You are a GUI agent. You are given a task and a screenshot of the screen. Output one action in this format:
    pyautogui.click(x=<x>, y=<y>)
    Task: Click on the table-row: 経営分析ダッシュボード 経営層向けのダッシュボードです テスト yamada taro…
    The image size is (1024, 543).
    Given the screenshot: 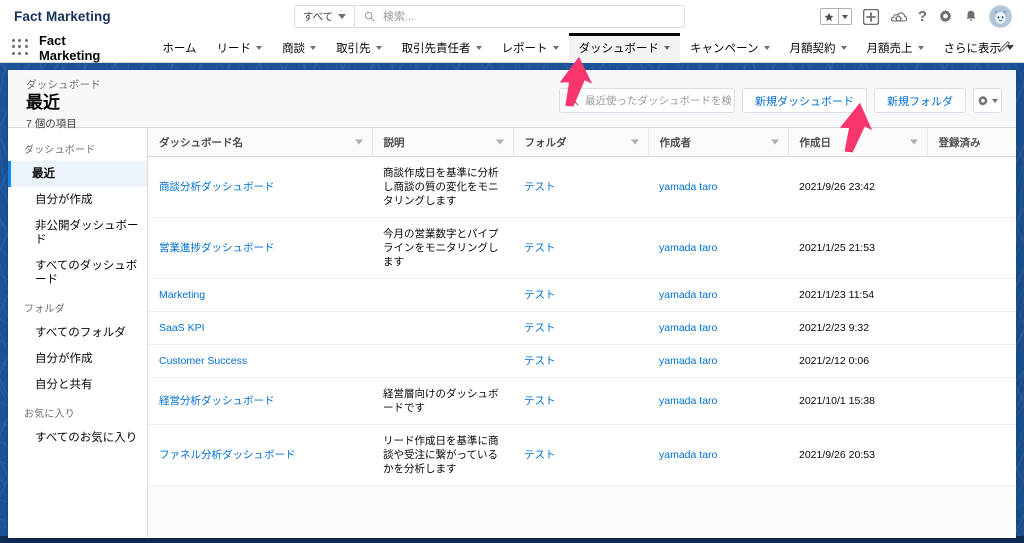 What is the action you would take?
    pyautogui.click(x=582, y=401)
    